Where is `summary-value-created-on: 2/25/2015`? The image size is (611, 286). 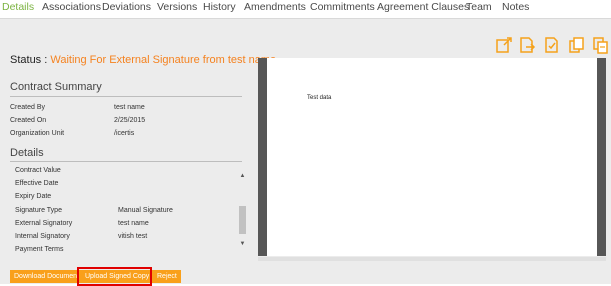
summary-value-created-on: 2/25/2015 is located at coordinates (130, 120).